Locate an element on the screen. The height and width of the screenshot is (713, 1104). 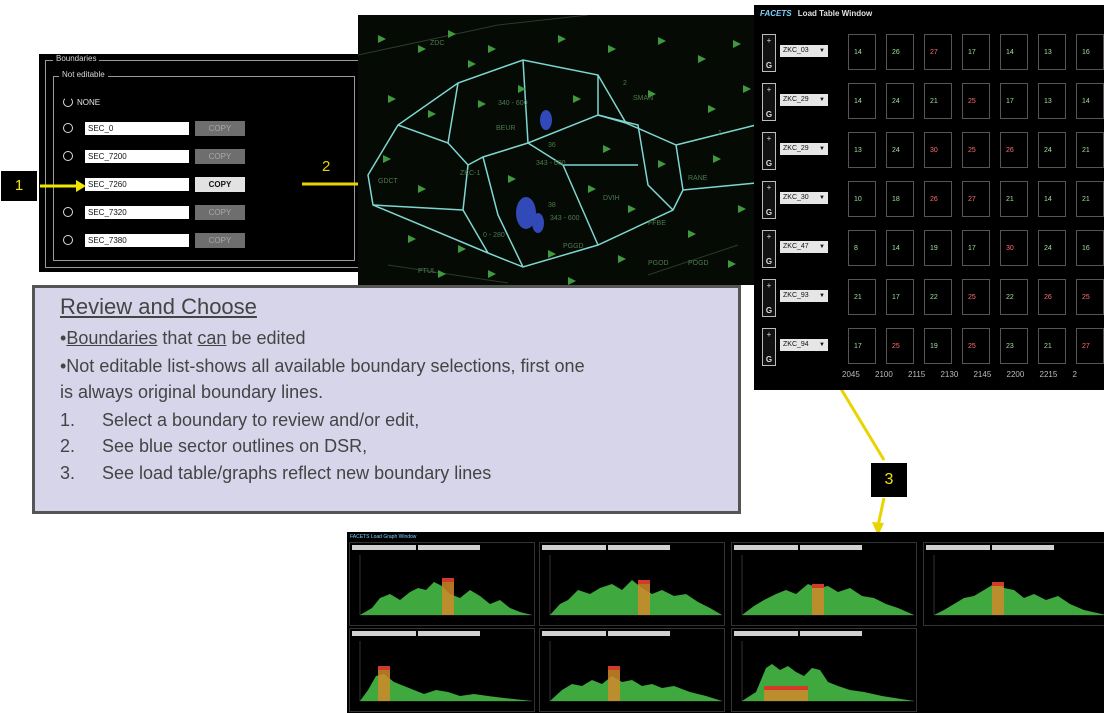
boundary-name-field: SEC_7380 is located at coordinates (137, 240).